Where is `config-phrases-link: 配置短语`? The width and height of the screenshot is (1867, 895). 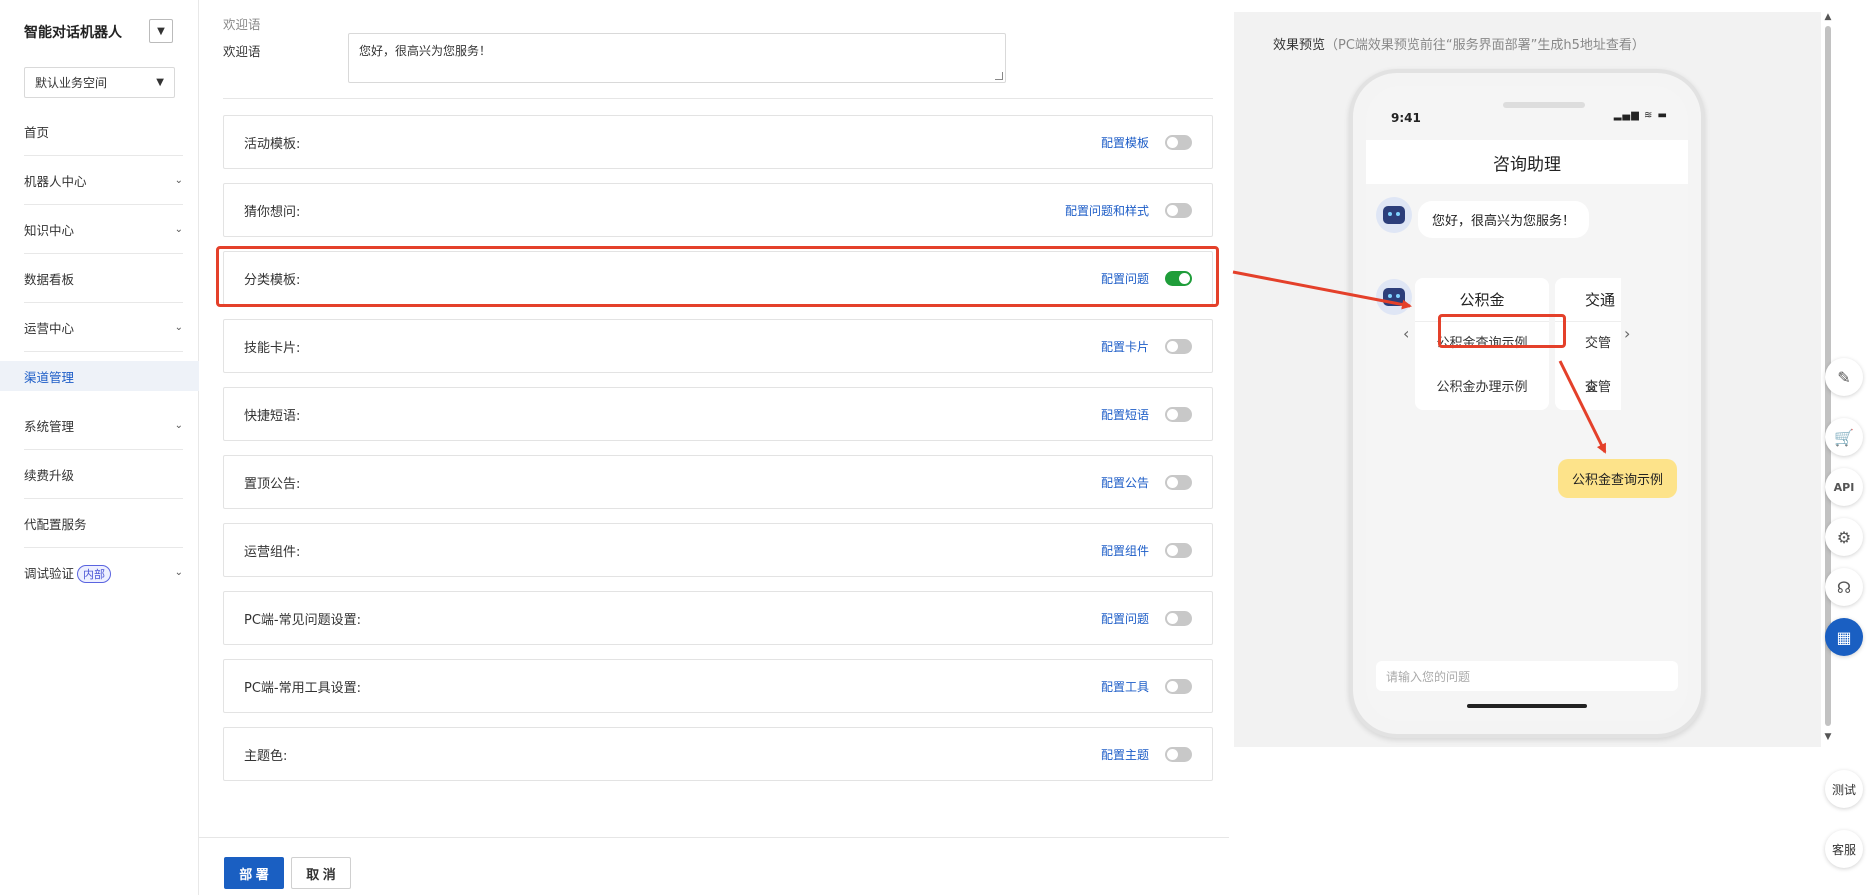
config-phrases-link: 配置短语 is located at coordinates (1125, 414).